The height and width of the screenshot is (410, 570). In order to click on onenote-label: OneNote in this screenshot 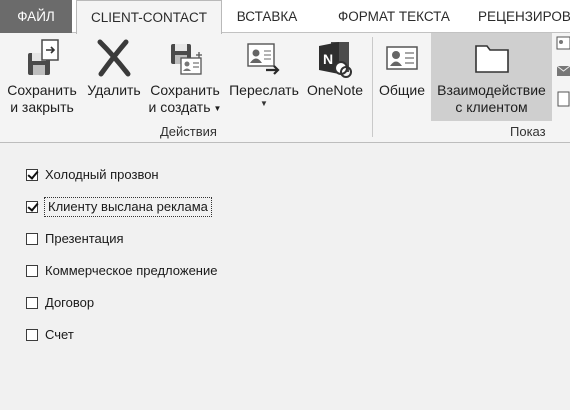, I will do `click(335, 90)`.